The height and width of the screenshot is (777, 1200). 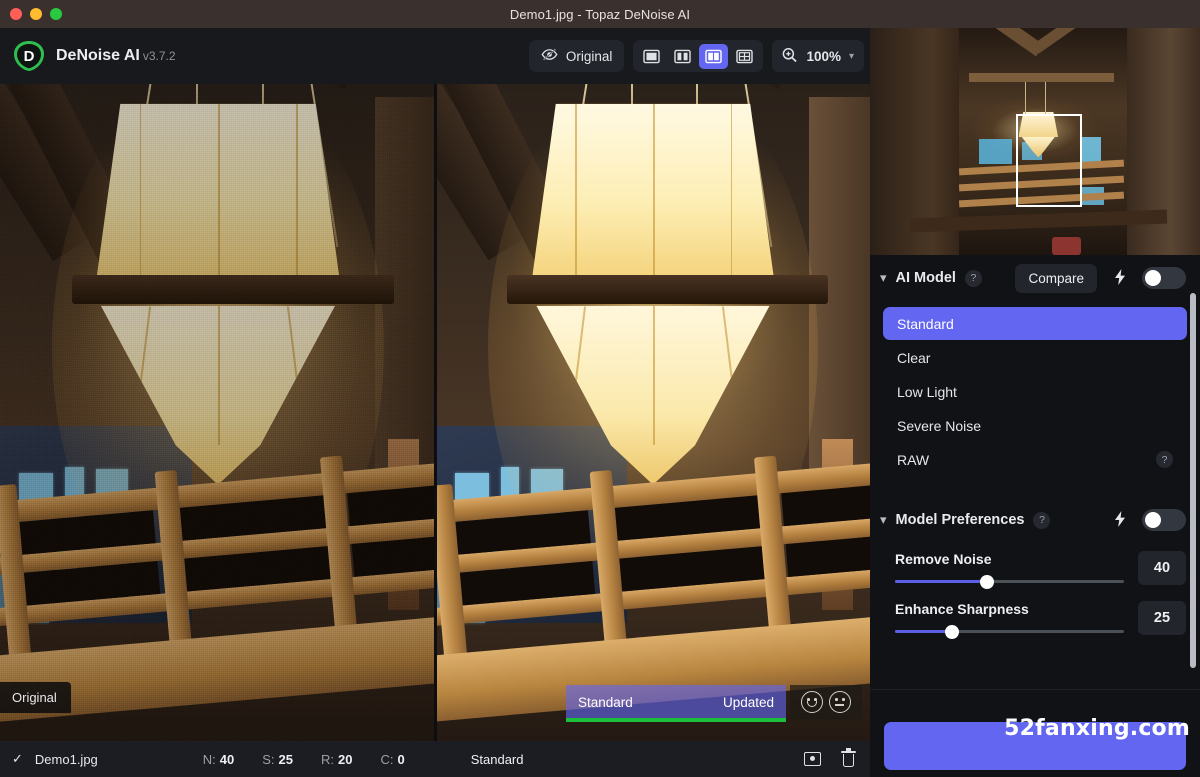 What do you see at coordinates (682, 56) in the screenshot?
I see `view-mode-split` at bounding box center [682, 56].